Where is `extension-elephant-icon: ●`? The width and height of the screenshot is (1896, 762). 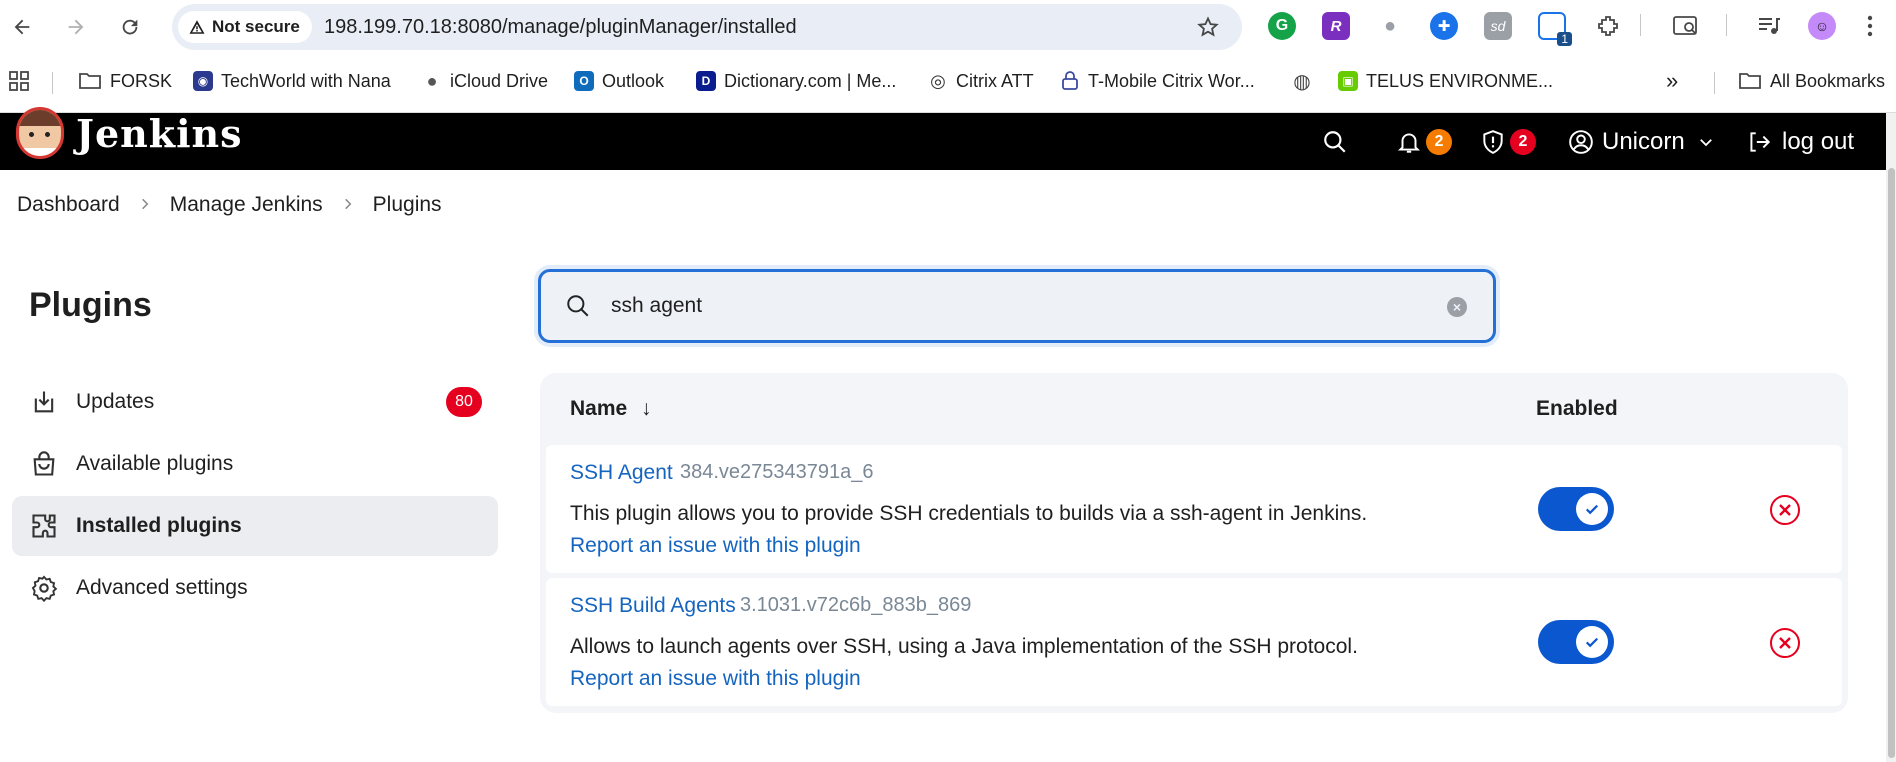 extension-elephant-icon: ● is located at coordinates (1390, 26).